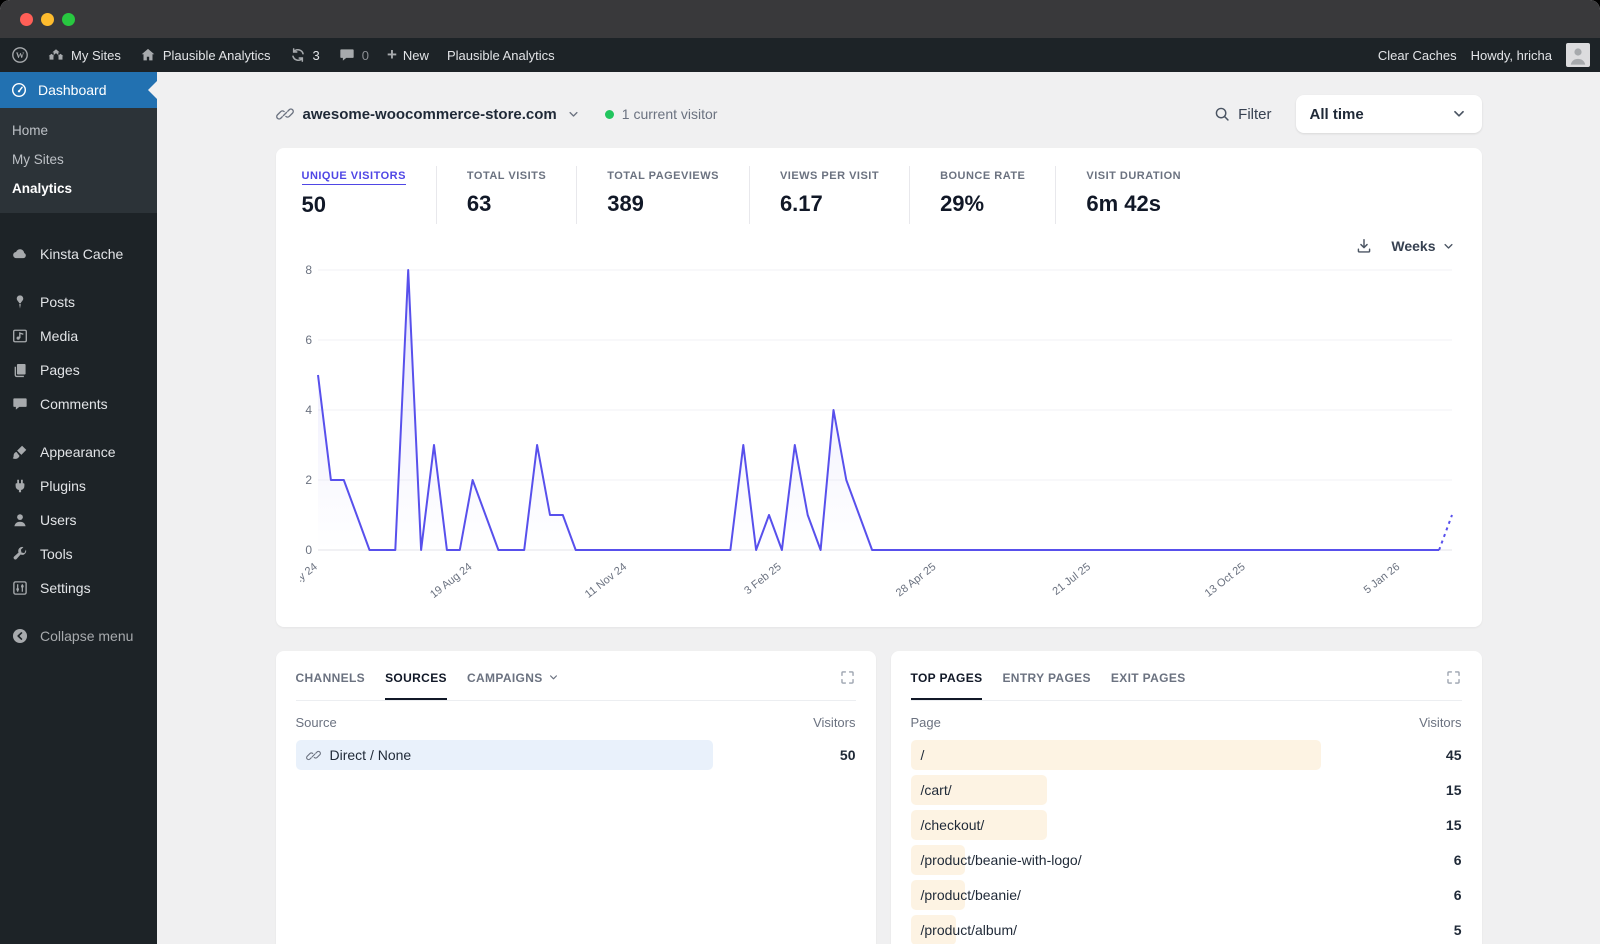 The width and height of the screenshot is (1600, 944). I want to click on minimize-button, so click(47, 19).